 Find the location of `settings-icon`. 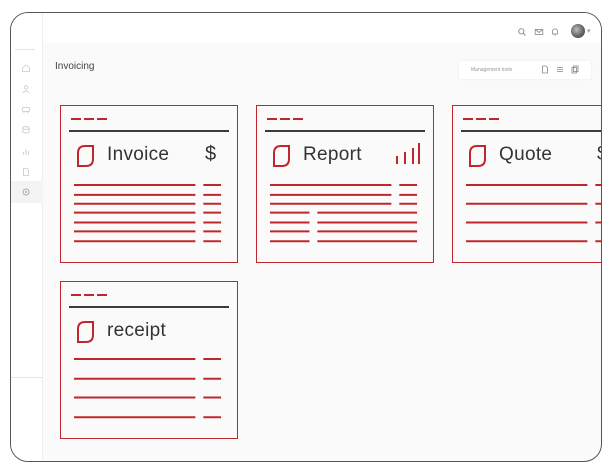

settings-icon is located at coordinates (26, 192).